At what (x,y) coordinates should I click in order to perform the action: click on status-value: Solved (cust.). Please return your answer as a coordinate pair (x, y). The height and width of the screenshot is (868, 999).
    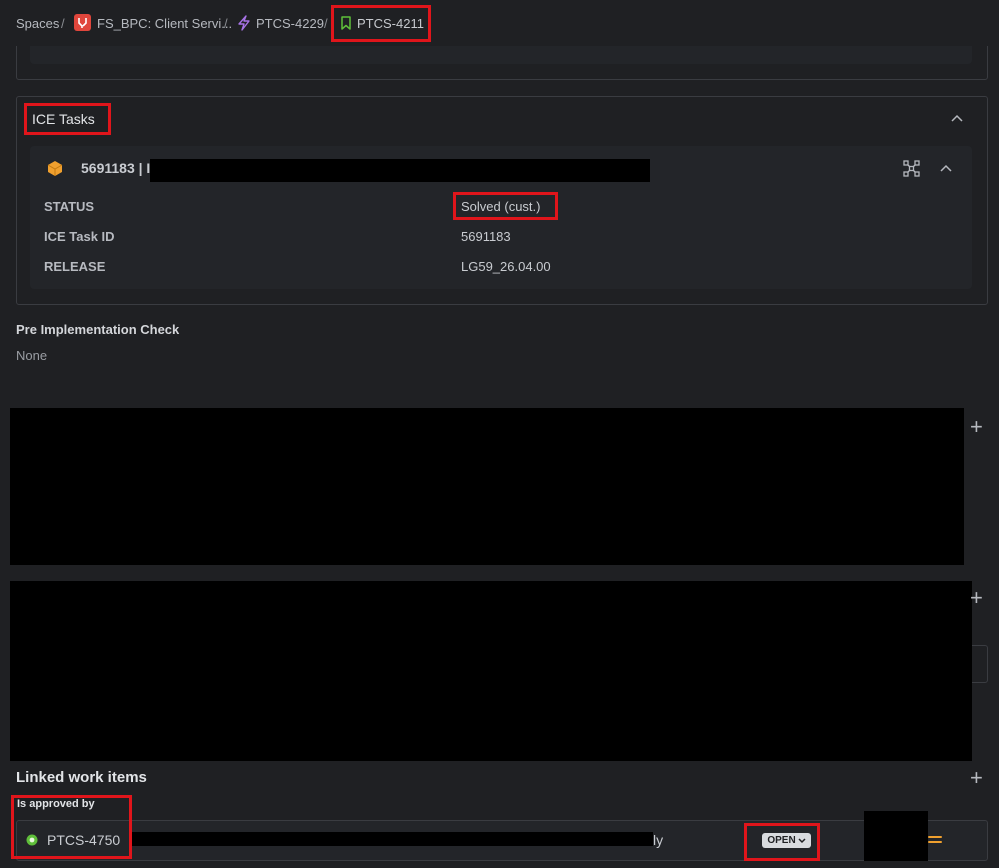
    Looking at the image, I should click on (501, 206).